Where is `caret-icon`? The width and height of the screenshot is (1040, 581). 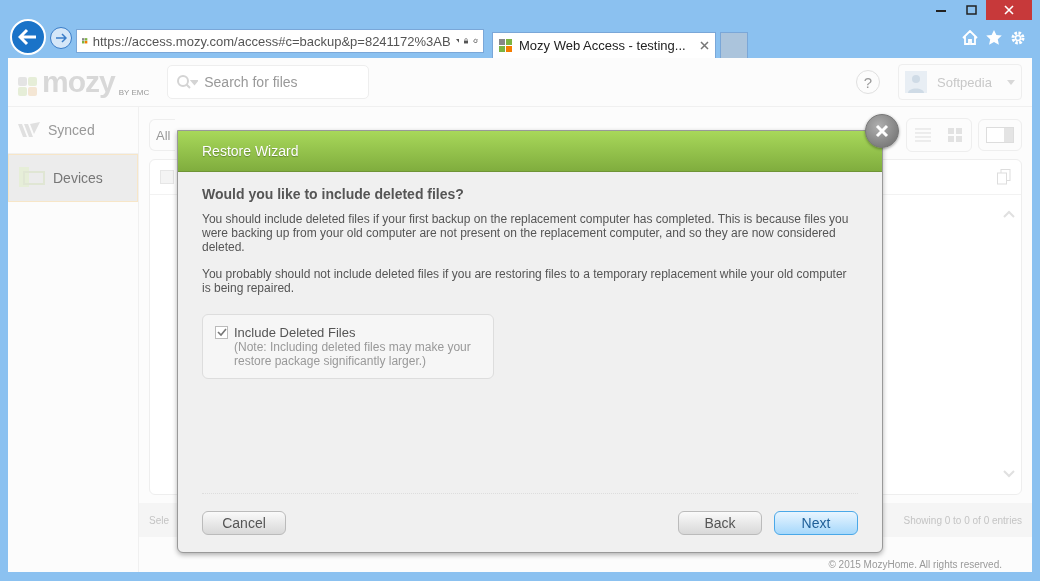 caret-icon is located at coordinates (1011, 82).